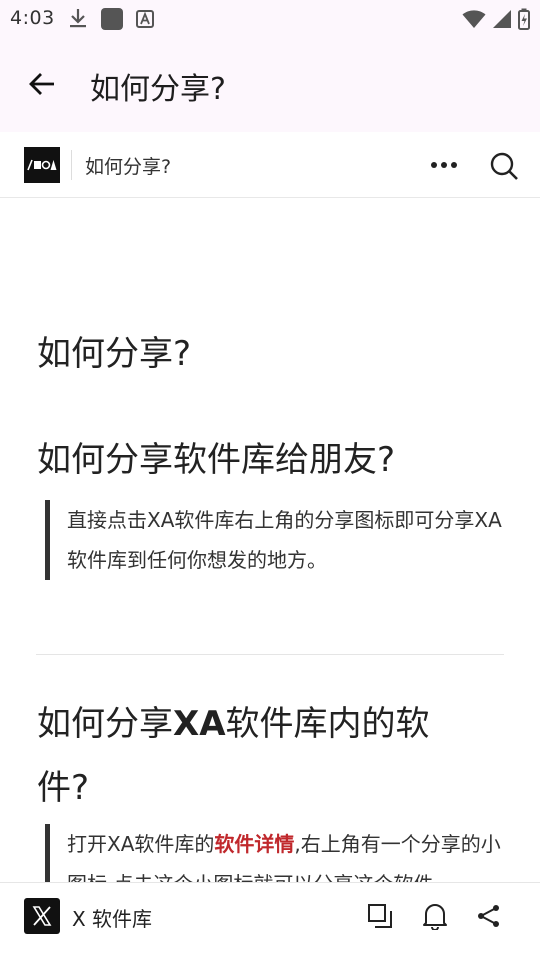  What do you see at coordinates (284, 540) in the screenshot?
I see `blockquote-text: 直接点击XA软件库右上角的分享图标即可分享XA软件库到任何你想发的地方。` at bounding box center [284, 540].